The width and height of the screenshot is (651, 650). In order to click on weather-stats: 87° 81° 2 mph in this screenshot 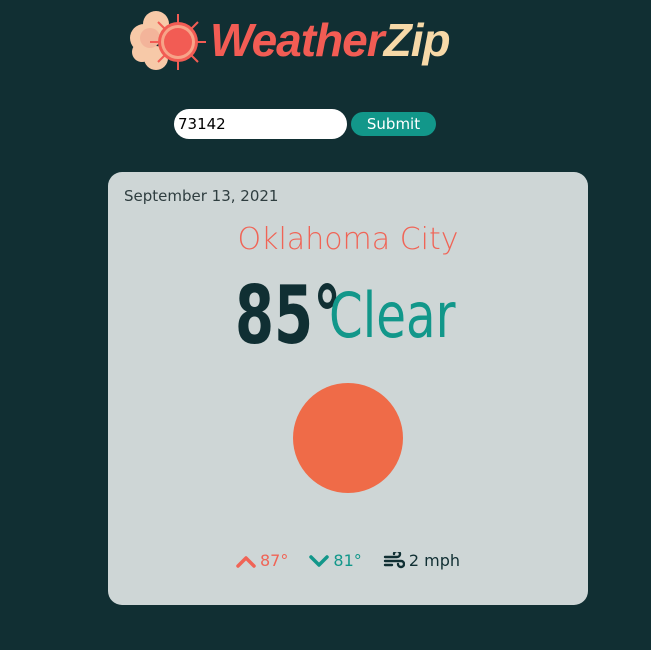, I will do `click(348, 560)`.